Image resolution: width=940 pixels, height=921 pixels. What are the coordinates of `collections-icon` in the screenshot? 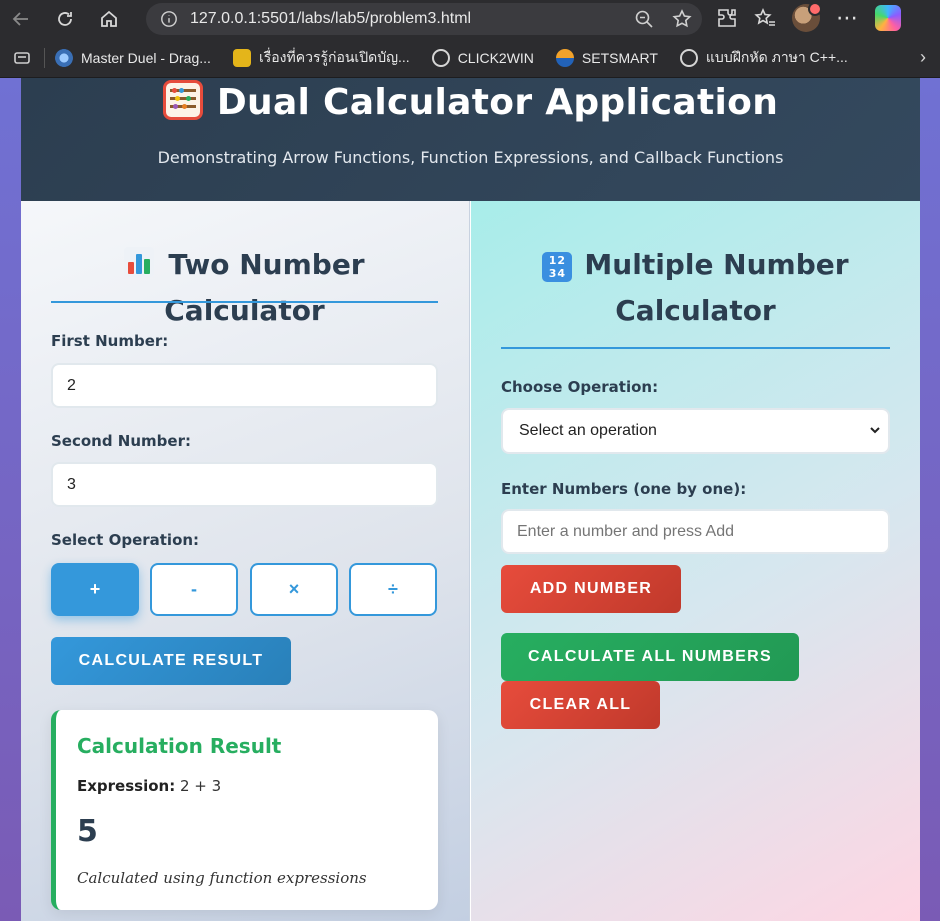 It's located at (22, 58).